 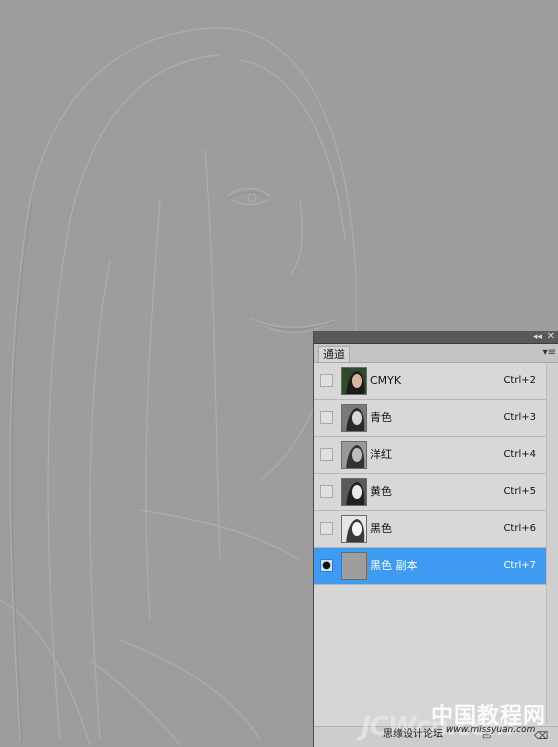 What do you see at coordinates (537, 337) in the screenshot?
I see `collapse-icon: ◂◂` at bounding box center [537, 337].